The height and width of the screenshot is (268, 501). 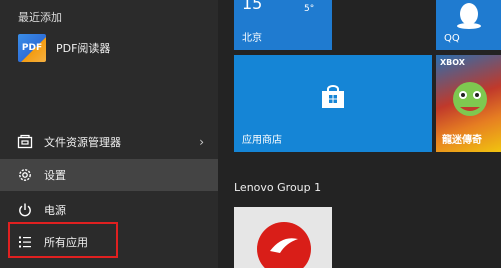 I want to click on gear-icon, so click(x=25, y=175).